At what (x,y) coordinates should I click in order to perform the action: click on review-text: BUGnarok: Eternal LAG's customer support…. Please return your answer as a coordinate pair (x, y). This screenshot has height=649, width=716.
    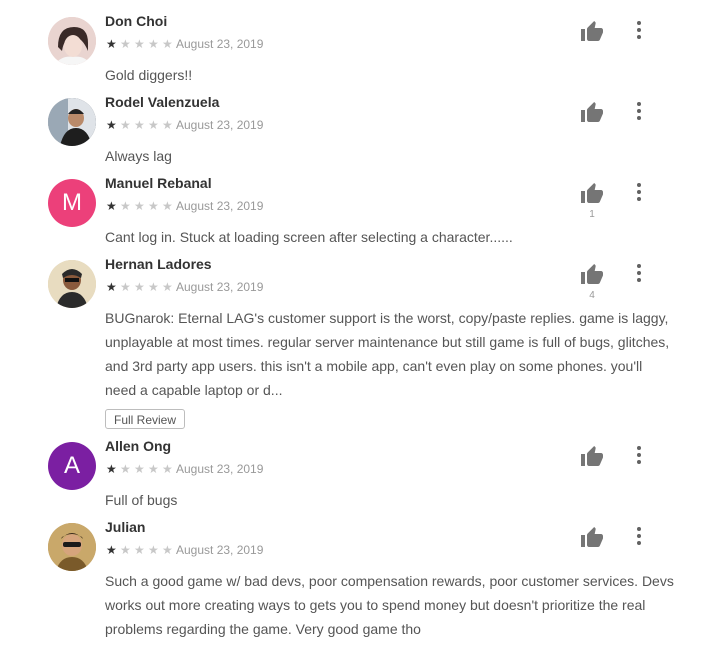
    Looking at the image, I should click on (387, 354).